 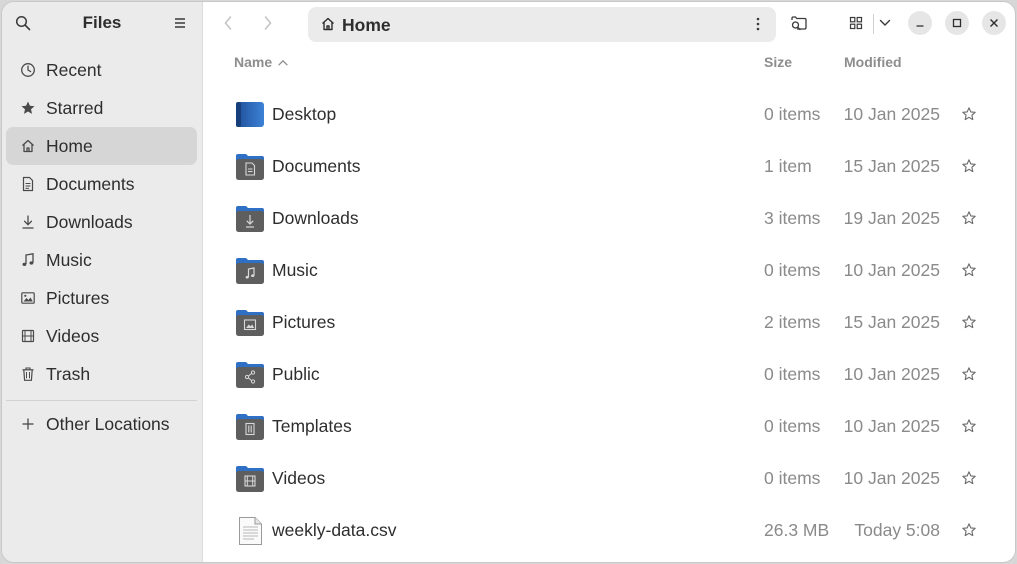 I want to click on sidebar-item-label: Other Locations, so click(x=108, y=423).